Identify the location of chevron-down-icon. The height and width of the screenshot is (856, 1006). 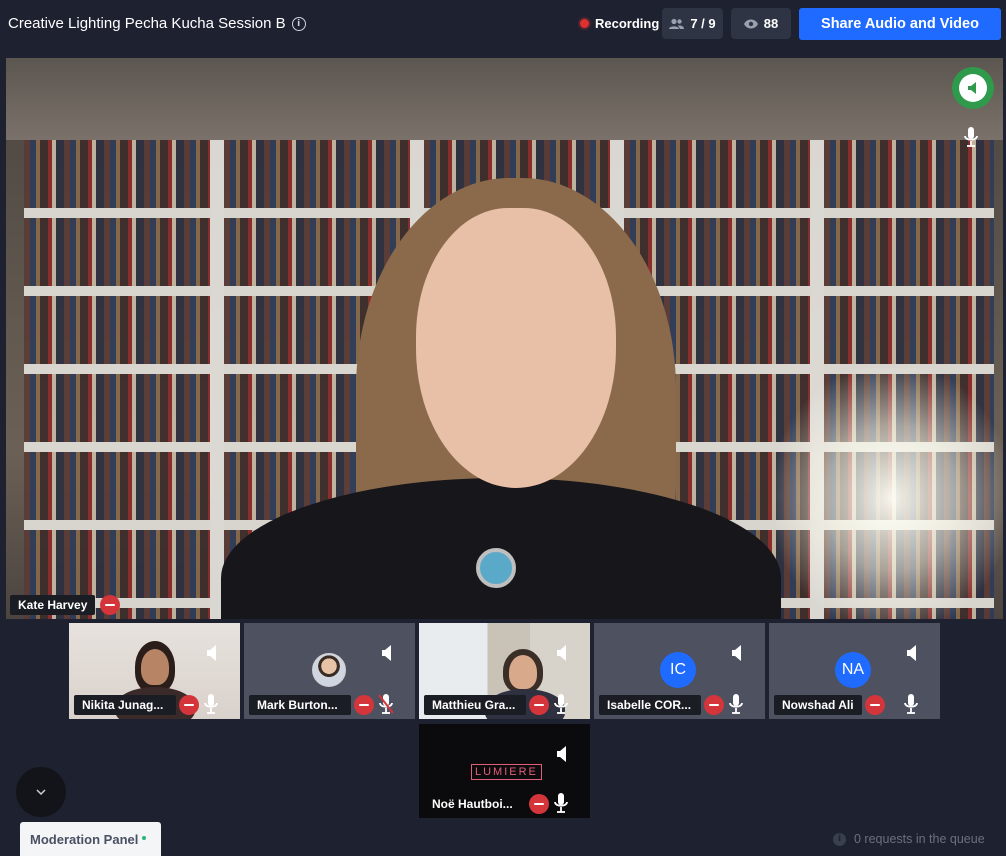
(41, 792).